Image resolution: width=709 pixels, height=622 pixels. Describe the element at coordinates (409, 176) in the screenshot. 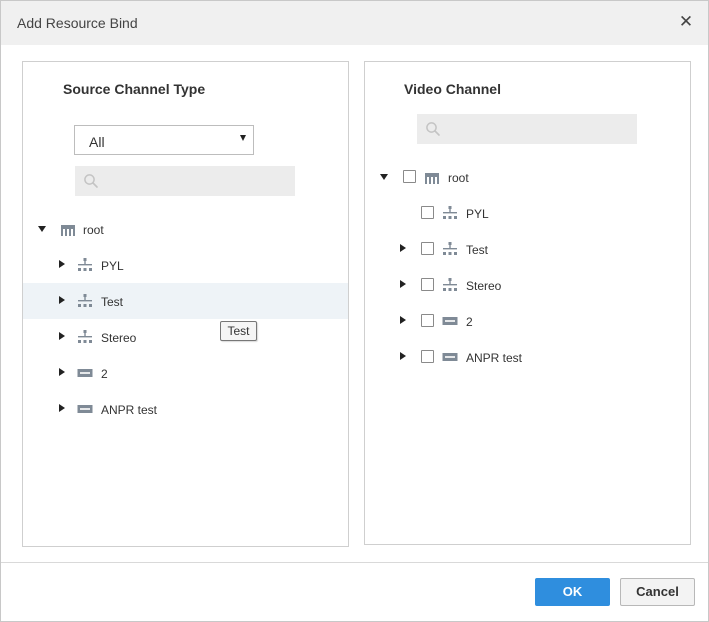

I see `root-checkbox` at that location.